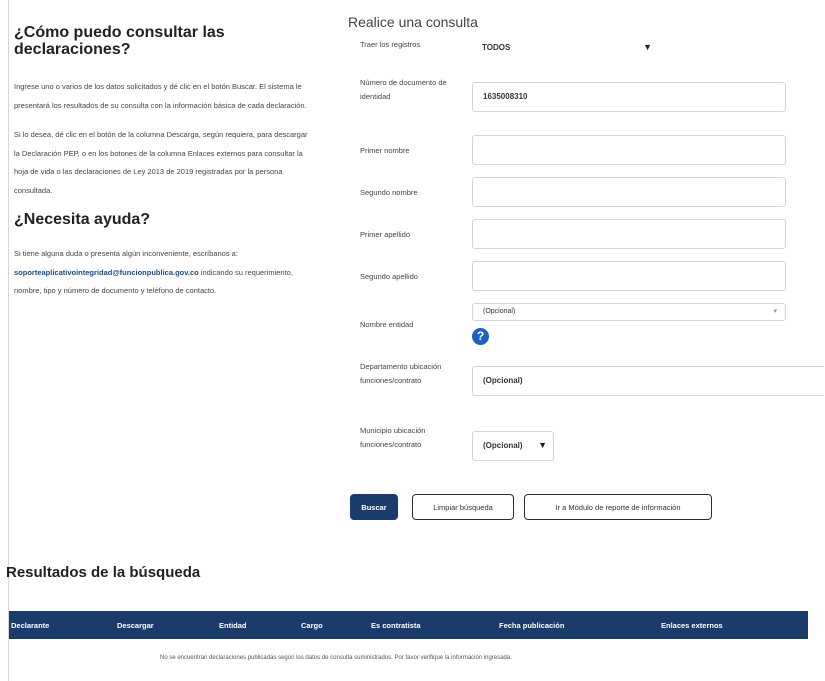  I want to click on traer-registros-select: TODOS ▼, so click(566, 48).